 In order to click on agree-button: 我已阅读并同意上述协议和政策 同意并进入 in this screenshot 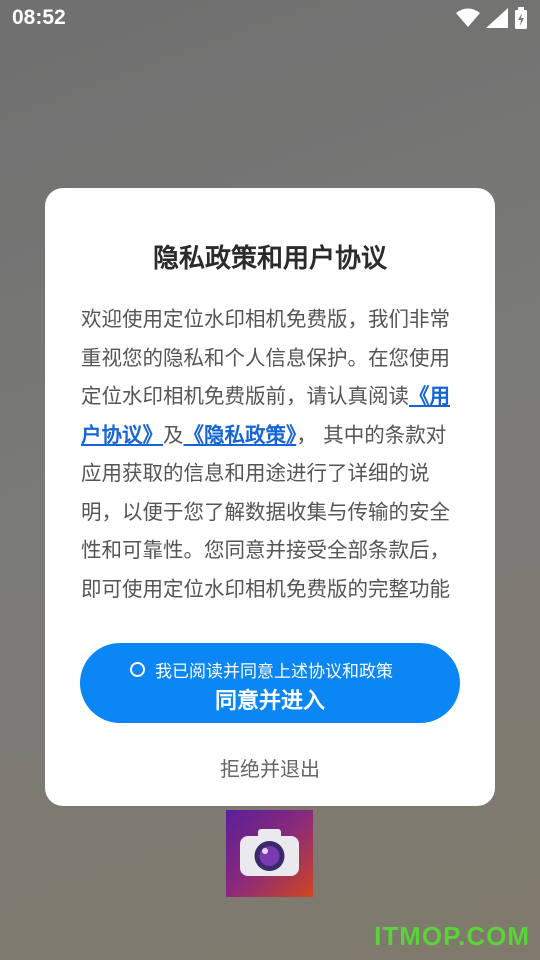, I will do `click(270, 683)`.